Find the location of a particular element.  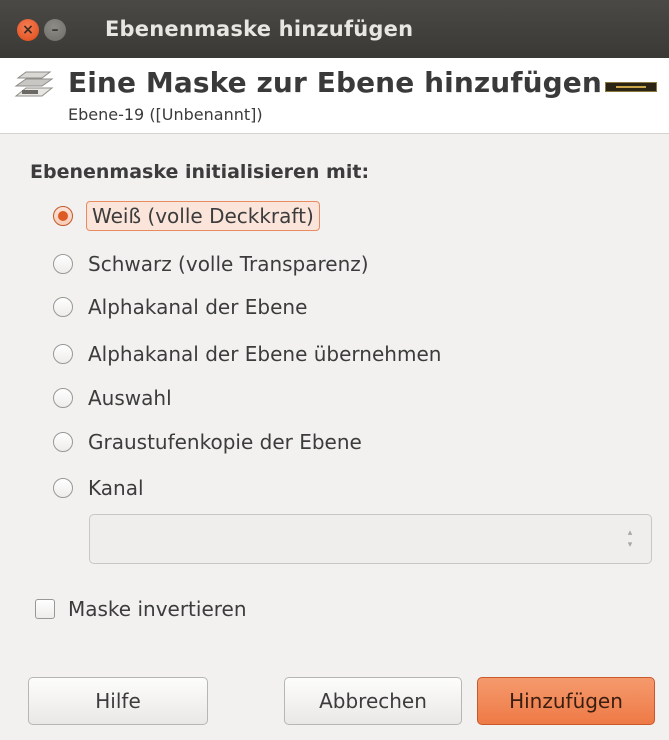

minimize-window-button: – is located at coordinates (55, 30).